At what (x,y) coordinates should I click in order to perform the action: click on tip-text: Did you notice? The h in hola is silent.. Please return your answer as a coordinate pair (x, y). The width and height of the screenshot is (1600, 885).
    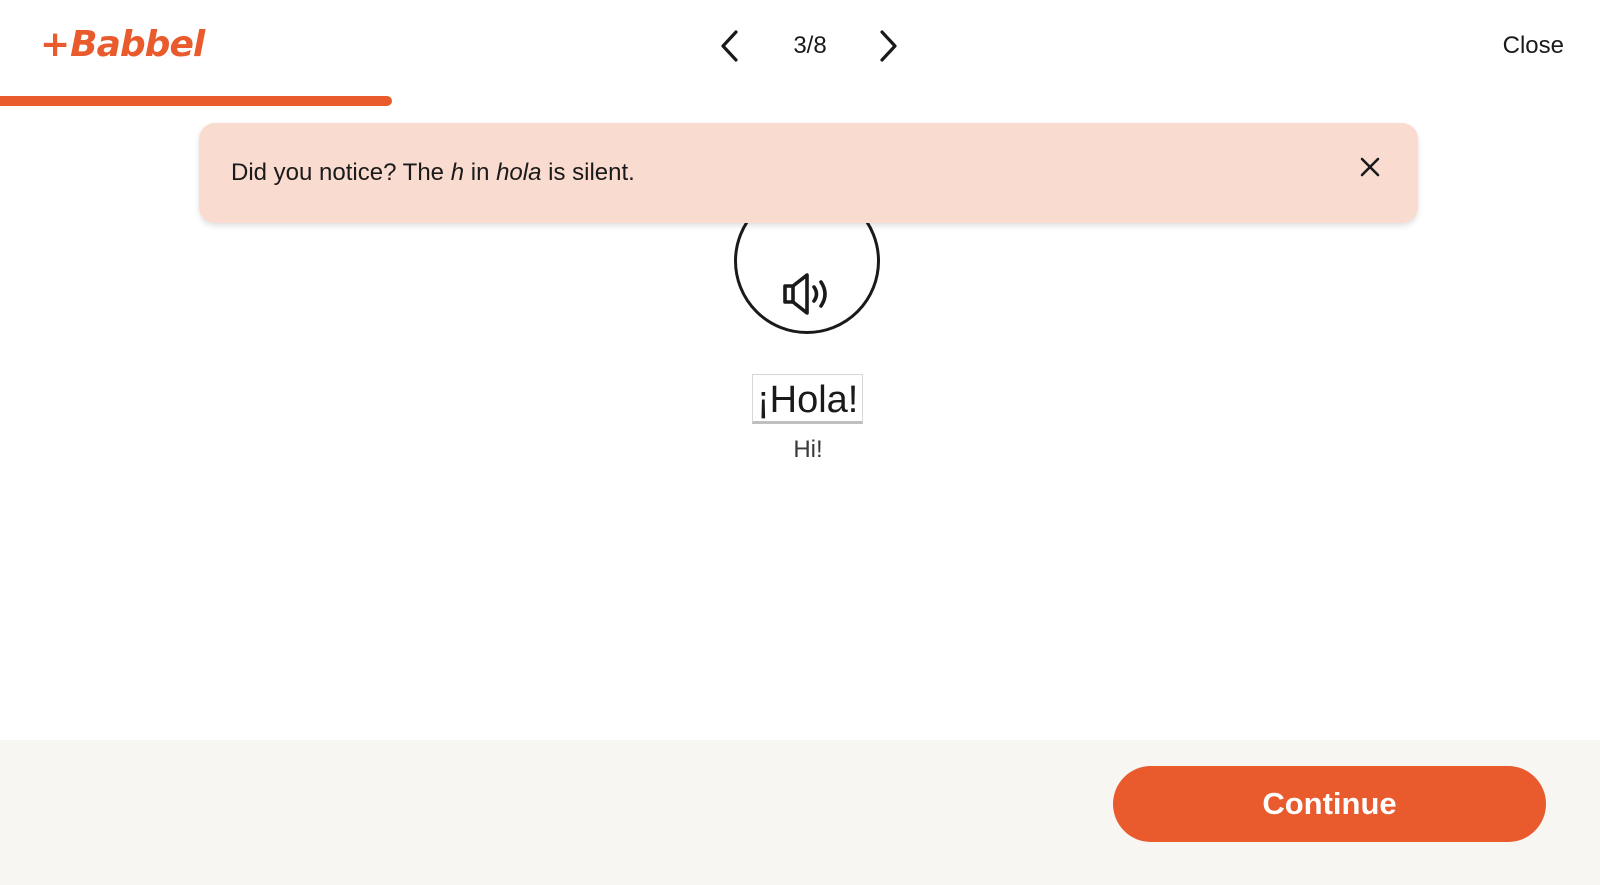
    Looking at the image, I should click on (433, 173).